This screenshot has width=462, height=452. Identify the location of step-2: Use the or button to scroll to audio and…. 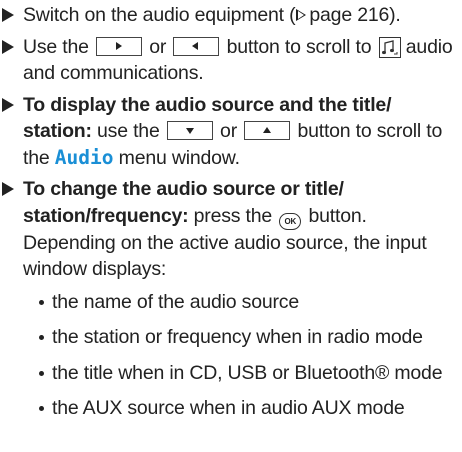
(231, 60).